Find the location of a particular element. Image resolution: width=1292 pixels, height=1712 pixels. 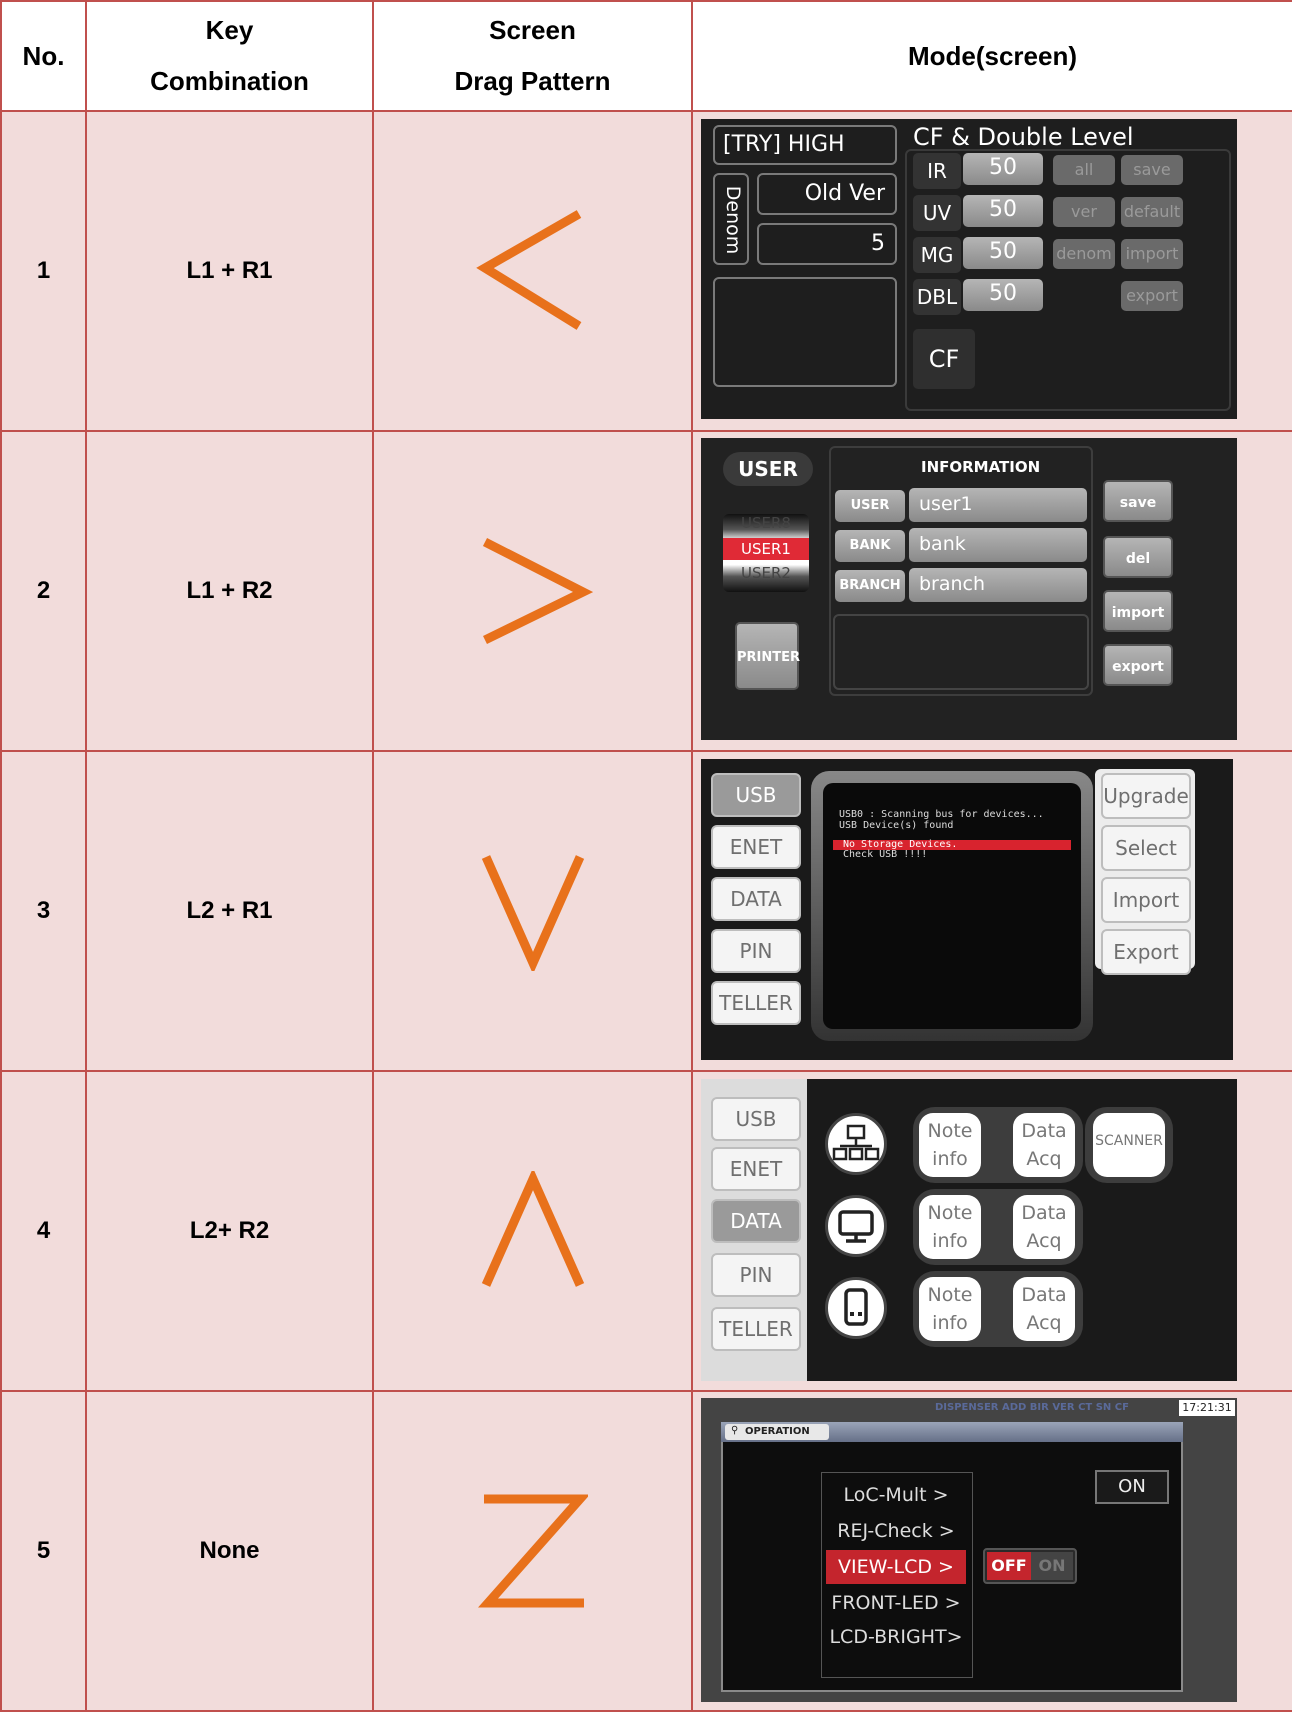

denom-value-field: 5 is located at coordinates (827, 244).